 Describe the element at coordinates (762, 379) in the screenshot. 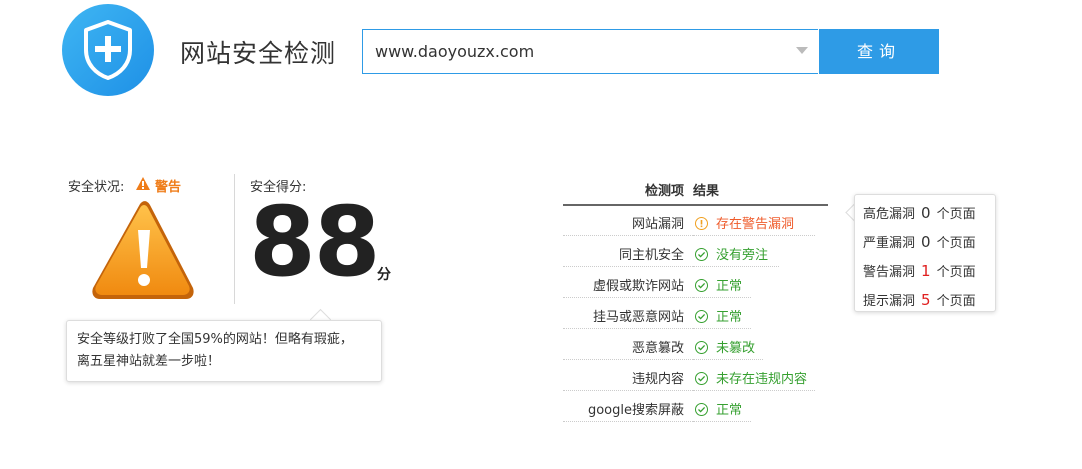

I see `result-text: 未存在违规内容` at that location.